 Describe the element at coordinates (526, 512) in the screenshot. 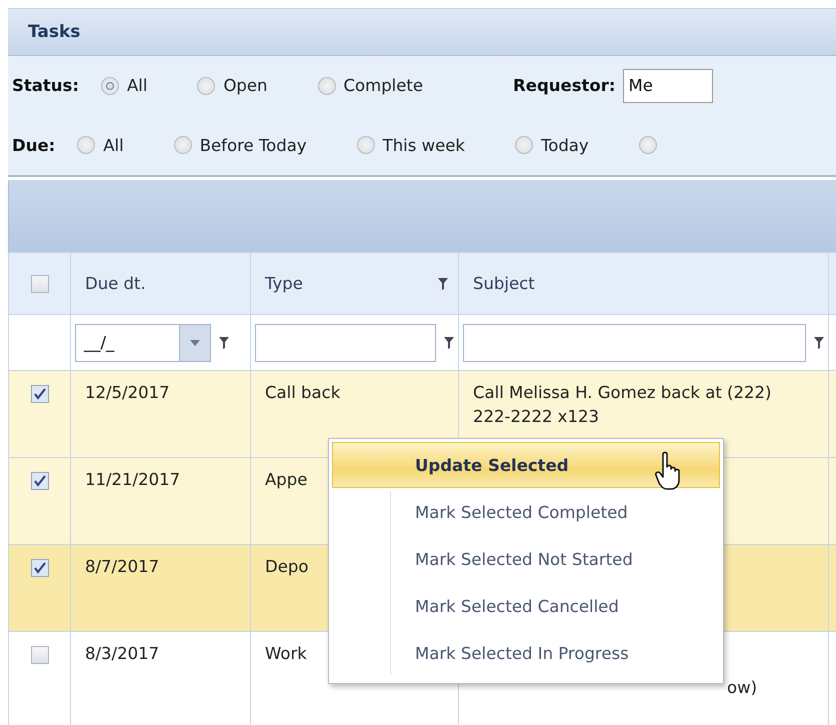

I see `menu-item: Mark Selected Completed` at that location.